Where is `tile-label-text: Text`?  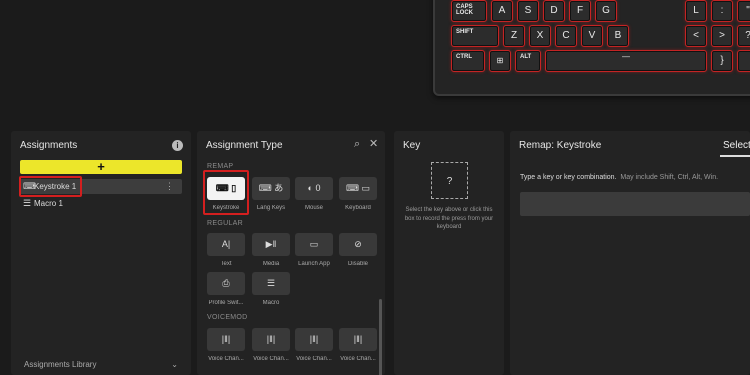
tile-label-text: Text is located at coordinates (226, 264).